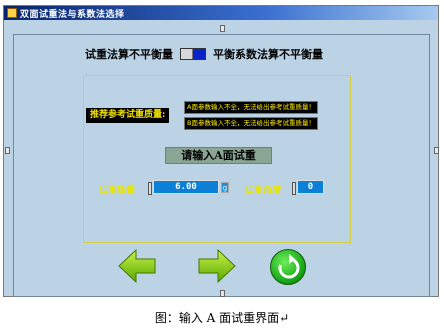  Describe the element at coordinates (218, 155) in the screenshot. I see `input-prompt: 请输入A面试重` at that location.